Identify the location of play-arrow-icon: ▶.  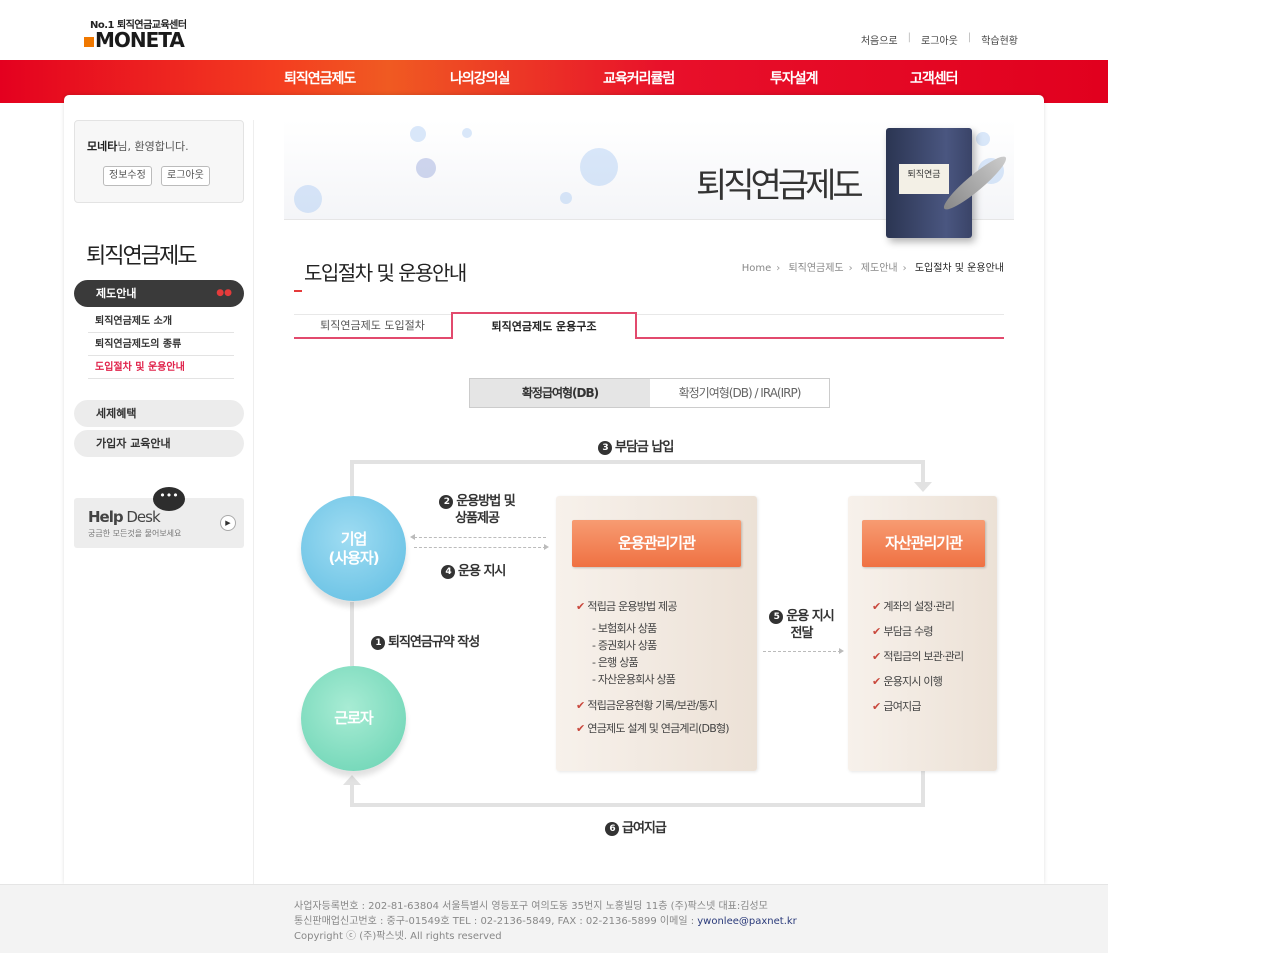
(228, 523).